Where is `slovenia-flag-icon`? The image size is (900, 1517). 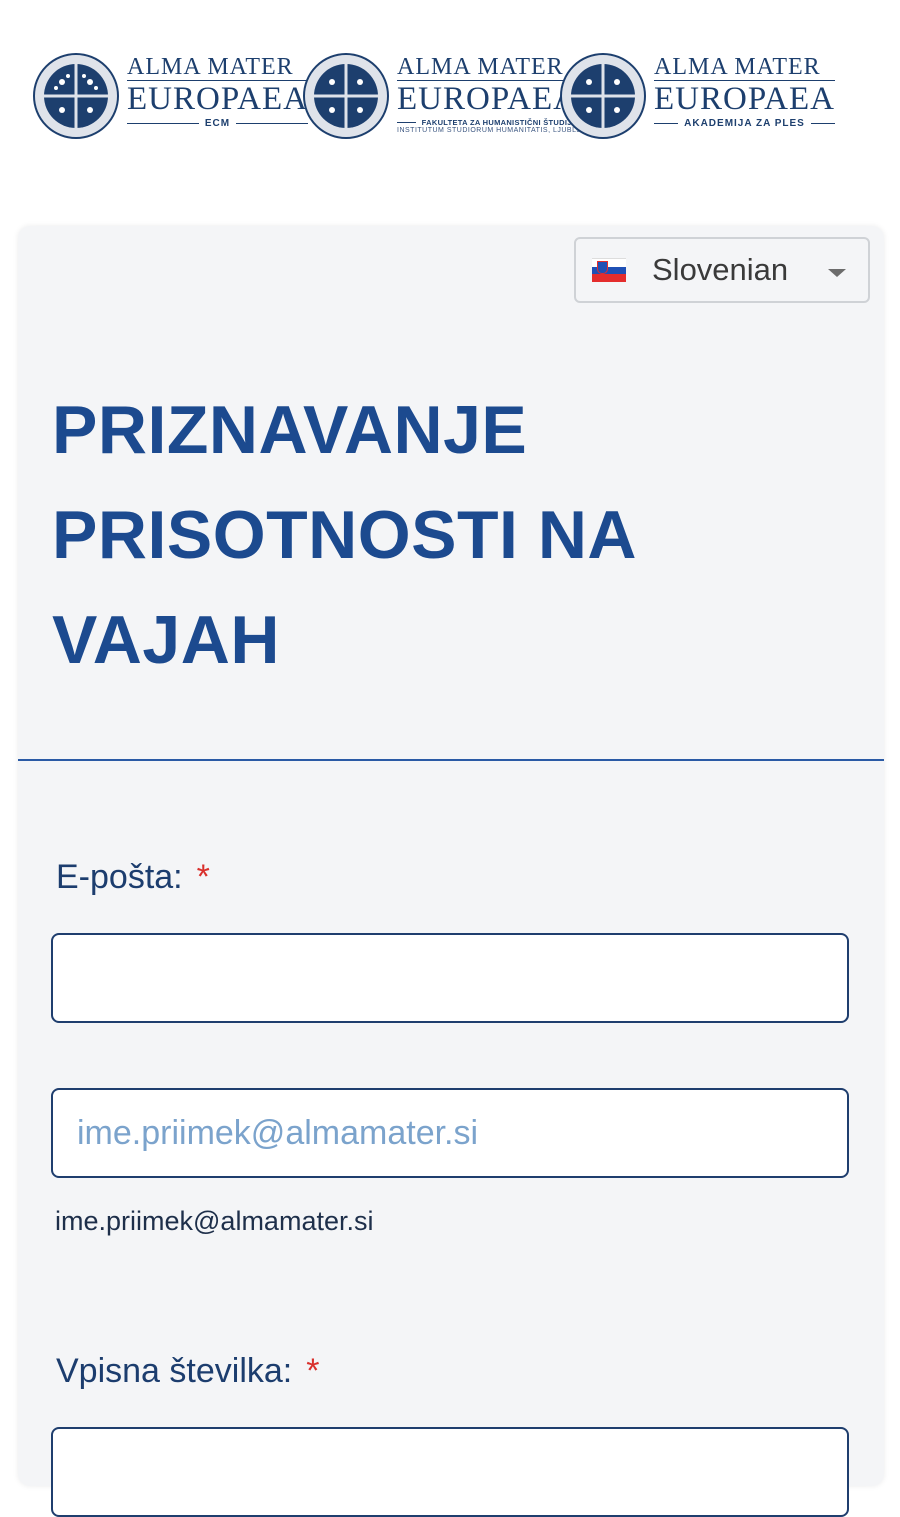 slovenia-flag-icon is located at coordinates (609, 270).